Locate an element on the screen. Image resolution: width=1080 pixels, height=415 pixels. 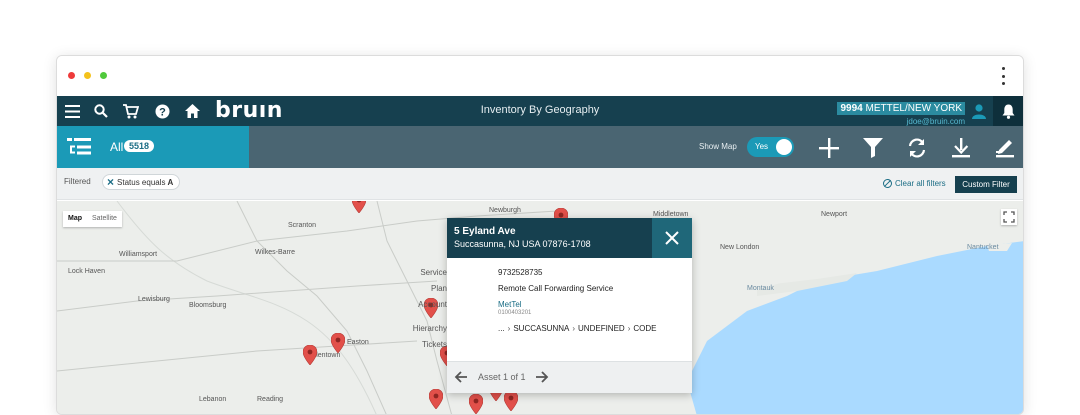
clear-icon is located at coordinates (887, 183).